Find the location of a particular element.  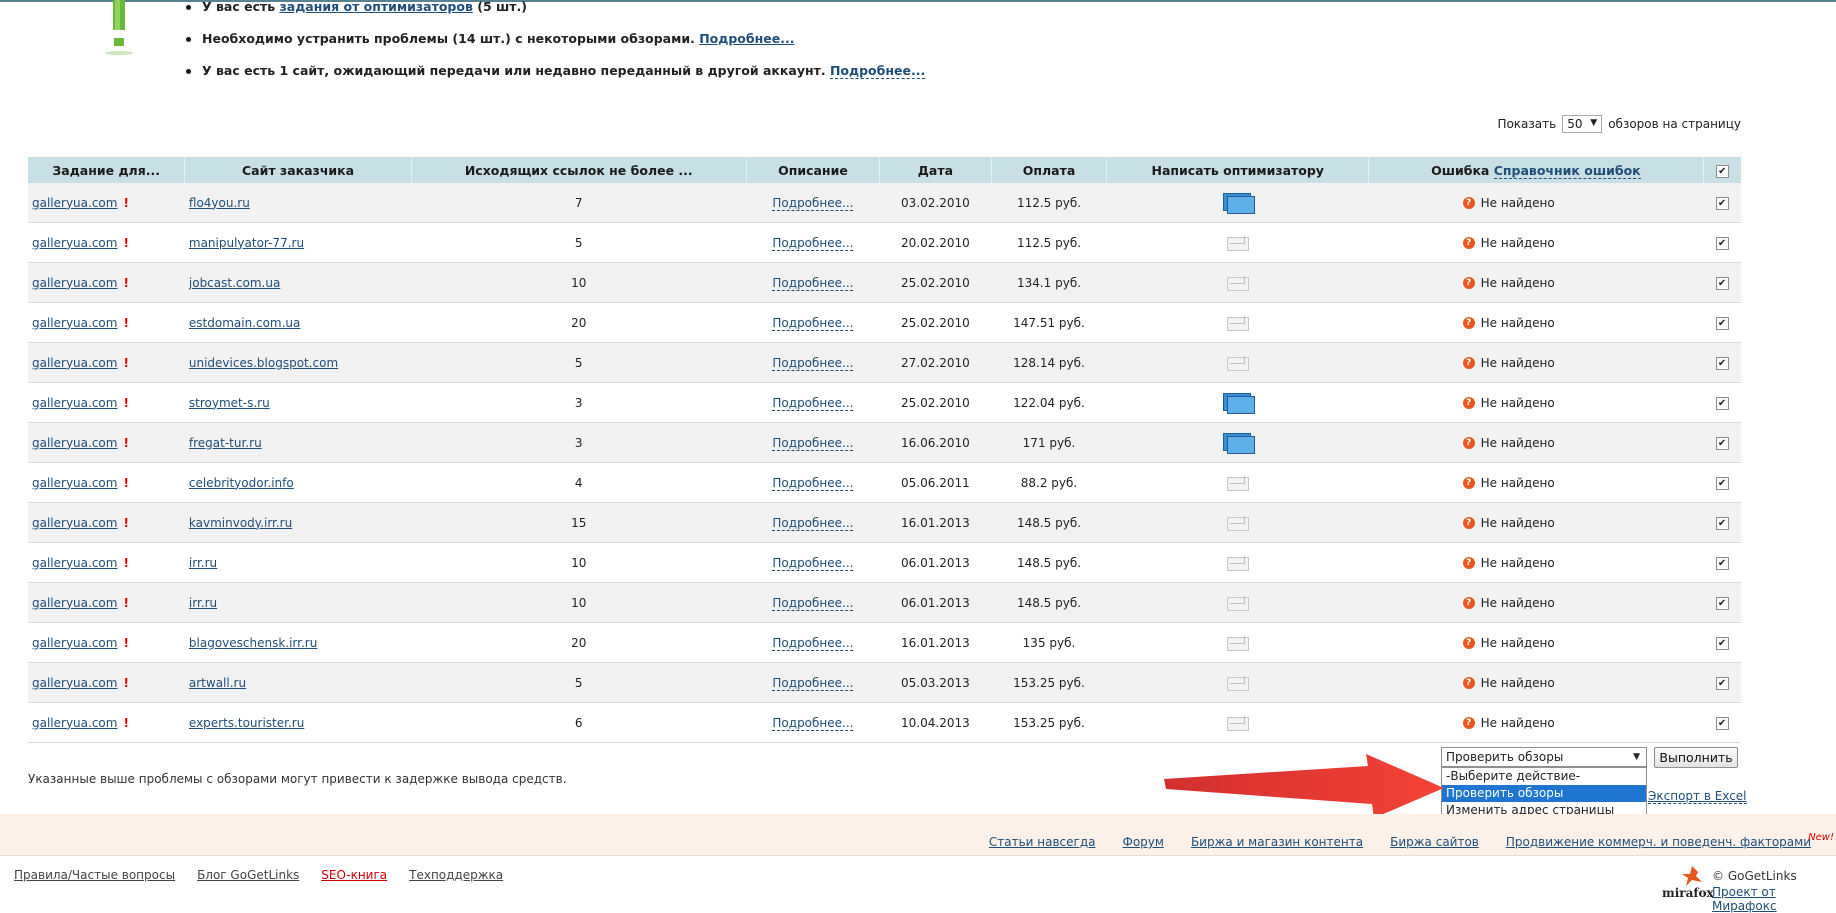

customer-site-link: fregat-tur.ru is located at coordinates (225, 443).